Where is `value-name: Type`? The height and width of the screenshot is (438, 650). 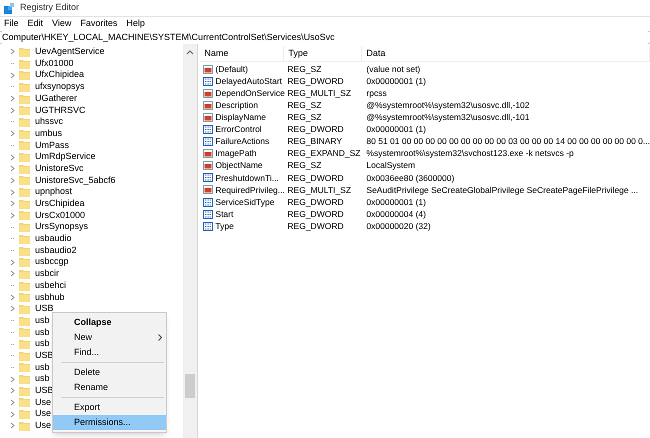 value-name: Type is located at coordinates (224, 226).